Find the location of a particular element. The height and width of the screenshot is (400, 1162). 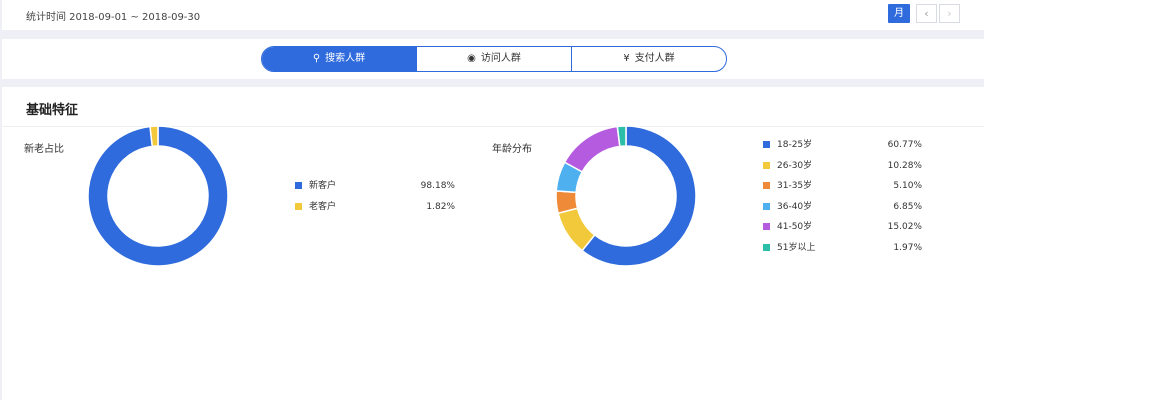

legend-value: 15.02% is located at coordinates (904, 227).